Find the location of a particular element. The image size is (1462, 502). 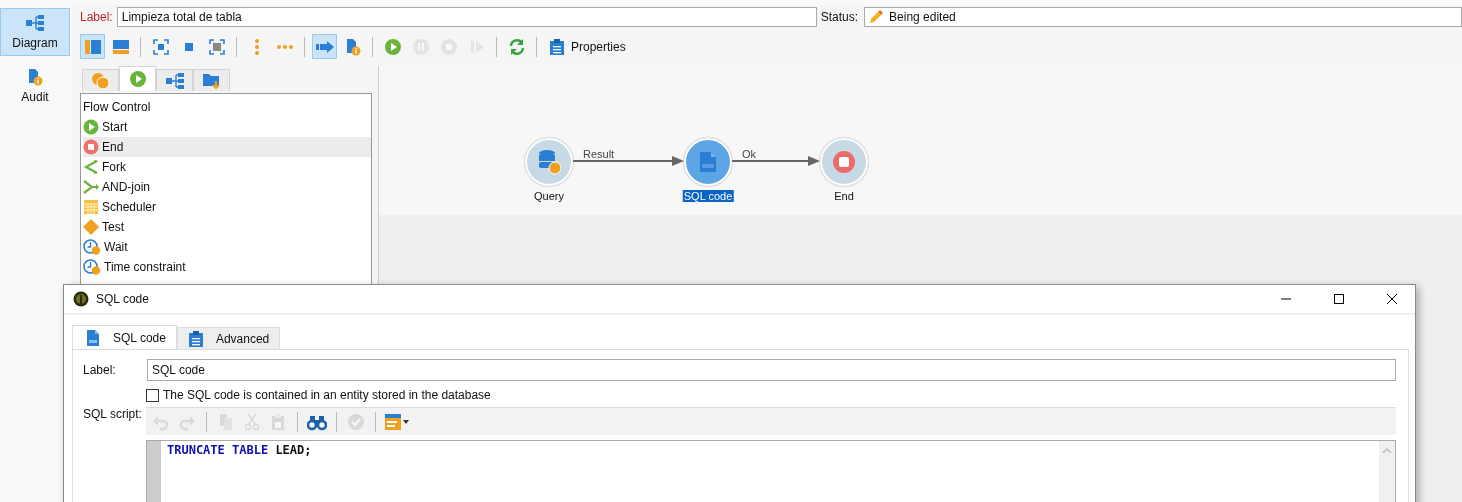

calendar-icon is located at coordinates (91, 207).